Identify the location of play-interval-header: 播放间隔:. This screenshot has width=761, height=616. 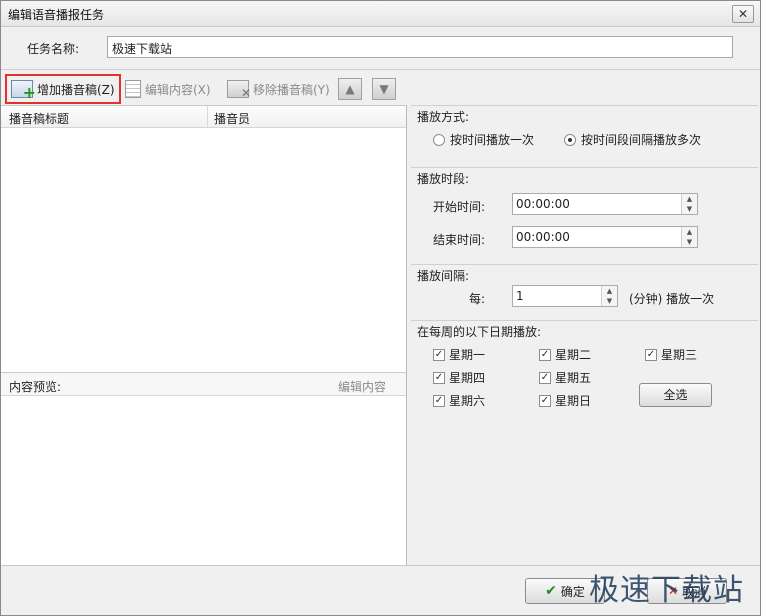
(443, 276).